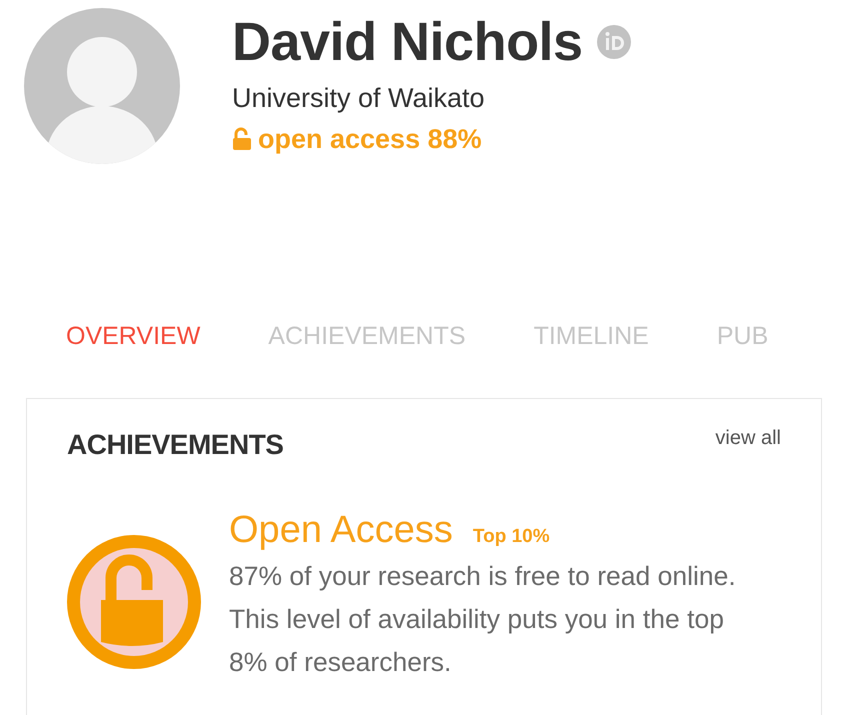 The width and height of the screenshot is (841, 715). What do you see at coordinates (511, 537) in the screenshot?
I see `achievement-rank: Top 10%` at bounding box center [511, 537].